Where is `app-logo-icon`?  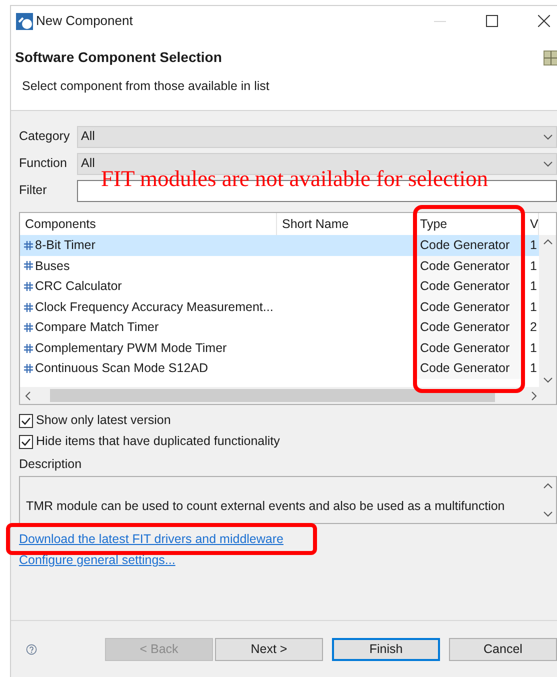
app-logo-icon is located at coordinates (24, 21).